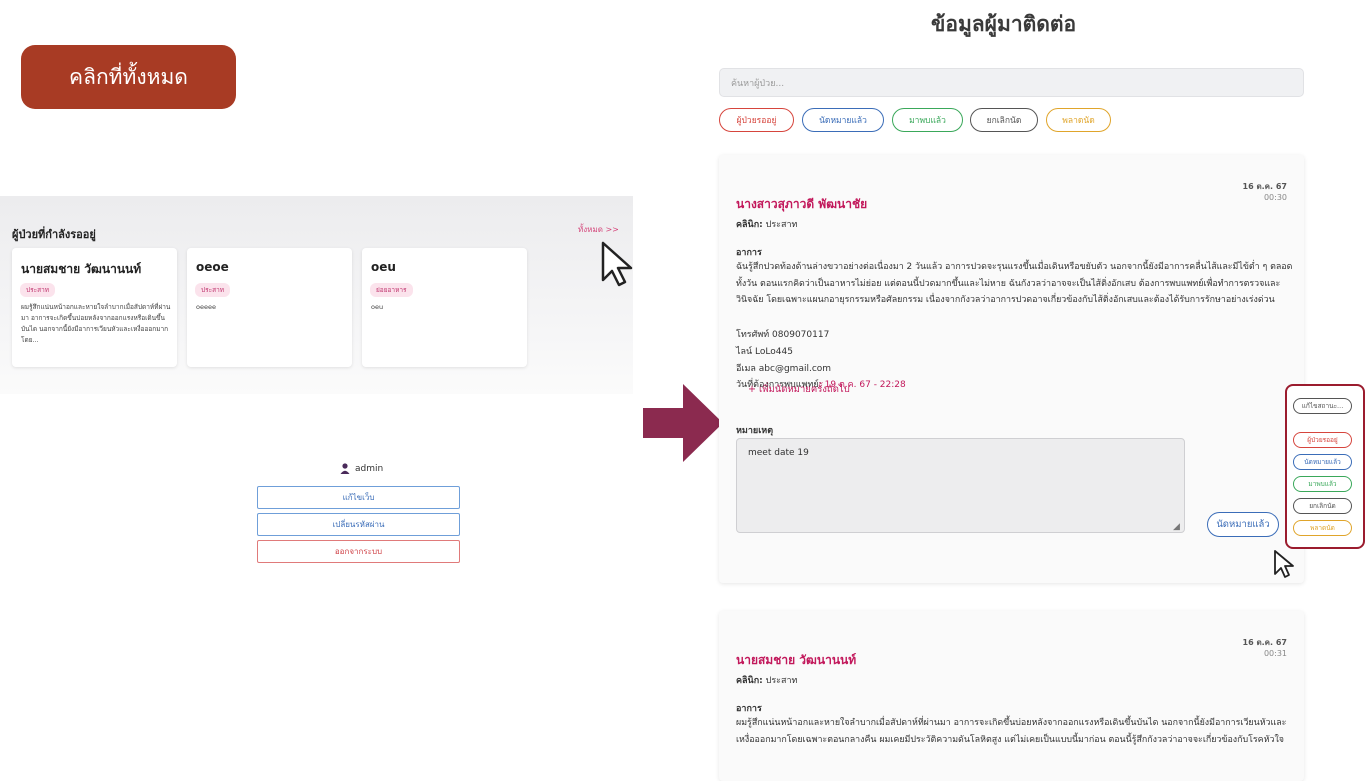 This screenshot has height=781, width=1366. Describe the element at coordinates (1322, 528) in the screenshot. I see `status-option-missed: พลาดนัด` at that location.